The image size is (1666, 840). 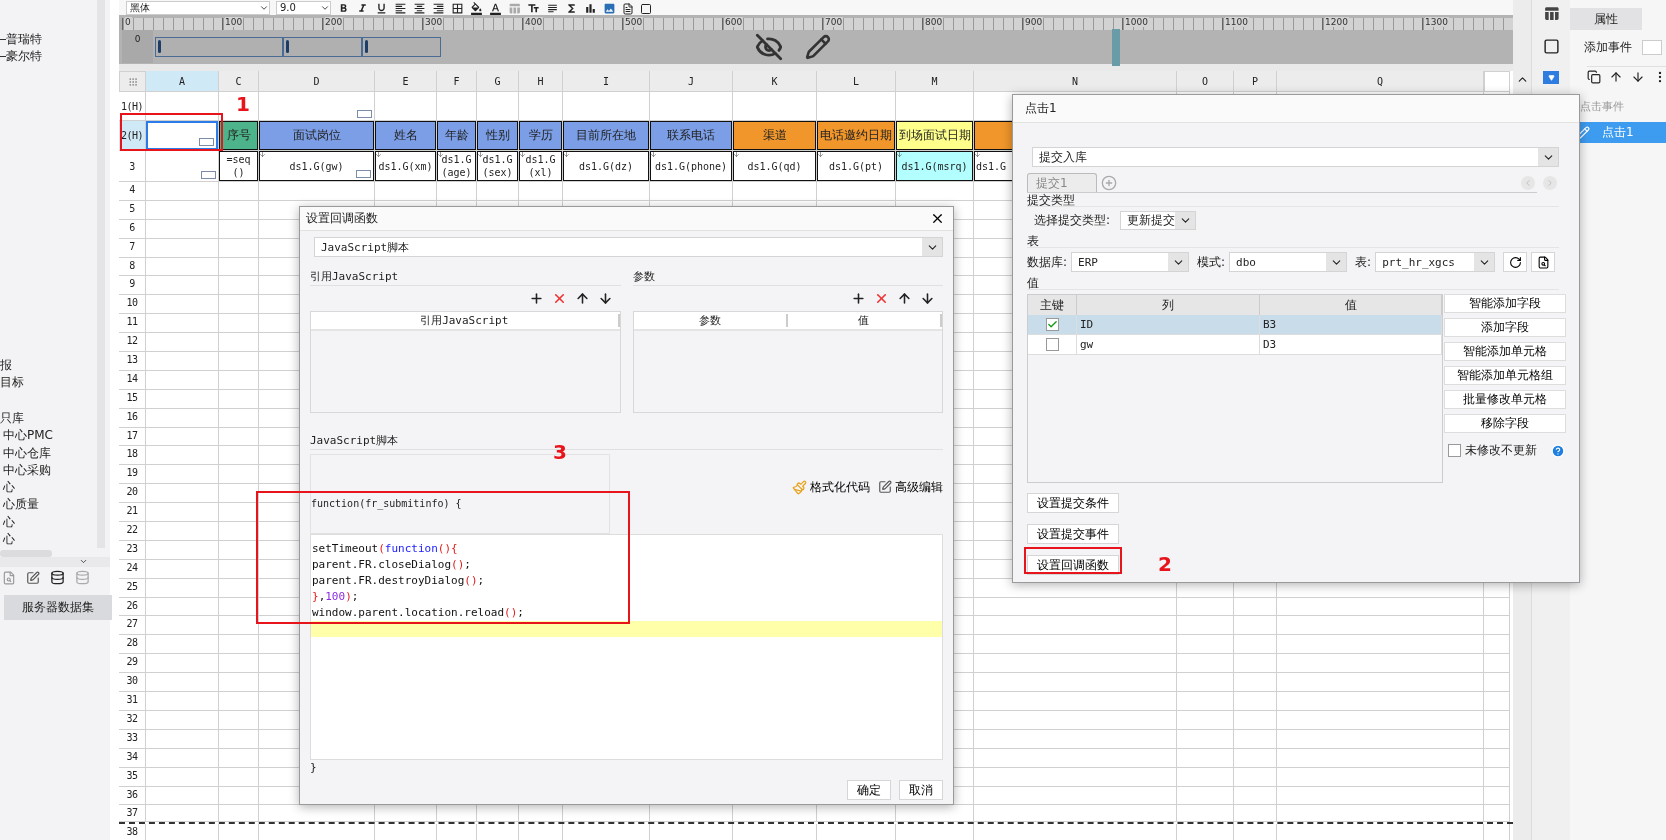 I want to click on help-icon, so click(x=1558, y=450).